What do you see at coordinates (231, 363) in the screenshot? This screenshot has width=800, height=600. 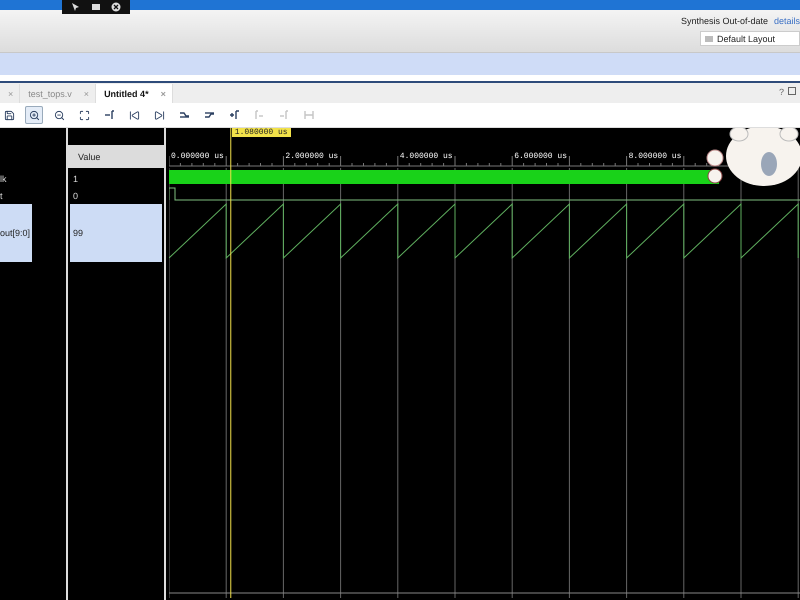 I see `time-cursor` at bounding box center [231, 363].